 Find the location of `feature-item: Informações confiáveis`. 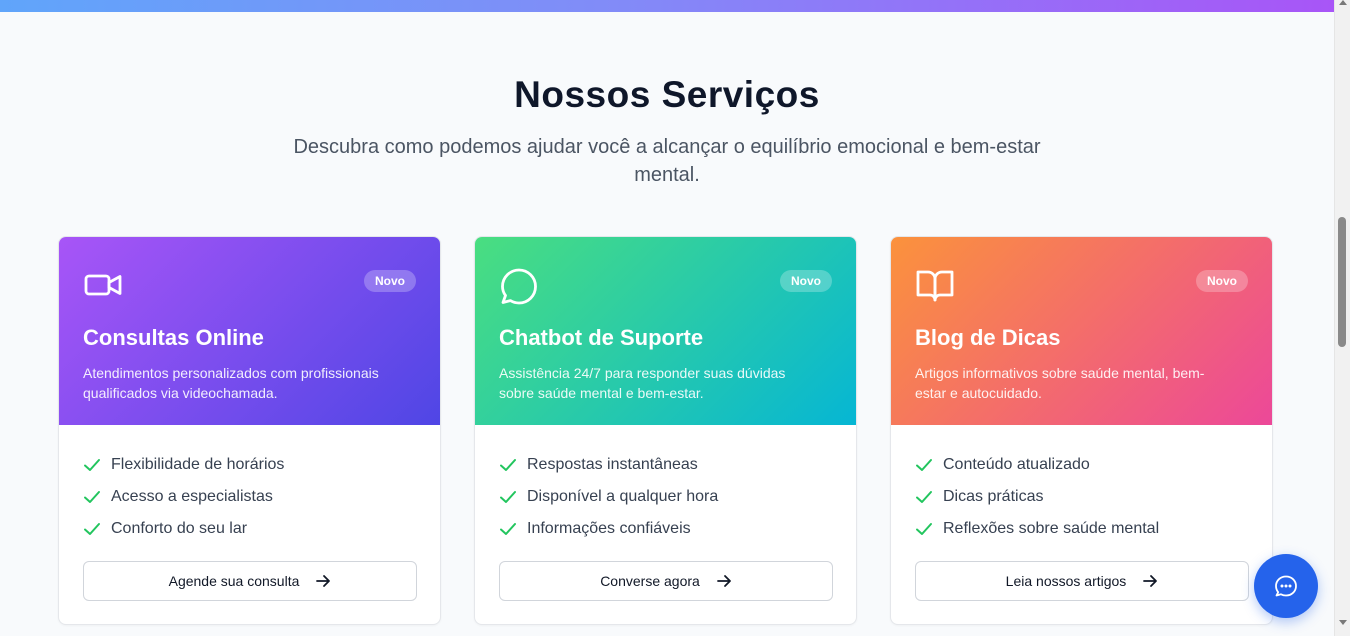

feature-item: Informações confiáveis is located at coordinates (608, 529).